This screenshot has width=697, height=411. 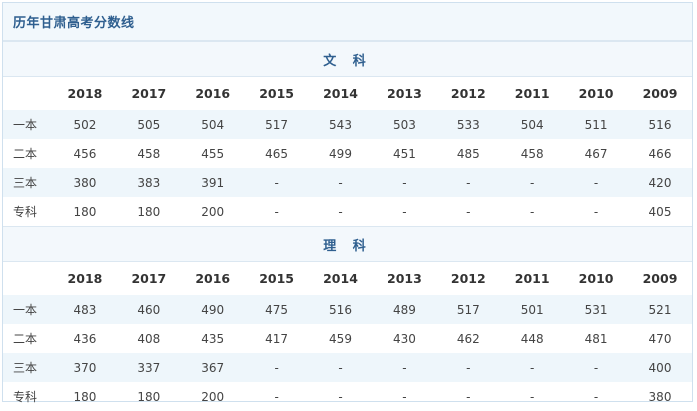 I want to click on score-cell: 456, so click(x=85, y=153).